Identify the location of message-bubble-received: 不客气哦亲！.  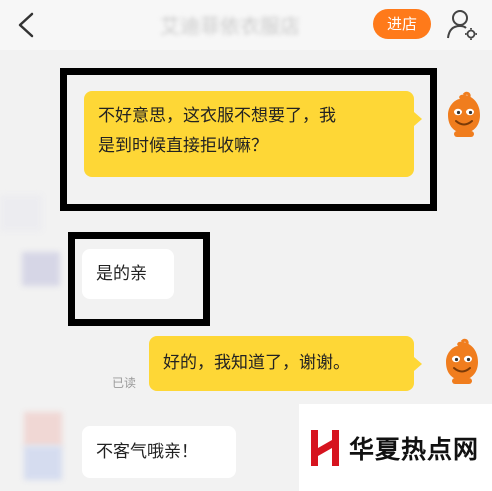
(159, 452).